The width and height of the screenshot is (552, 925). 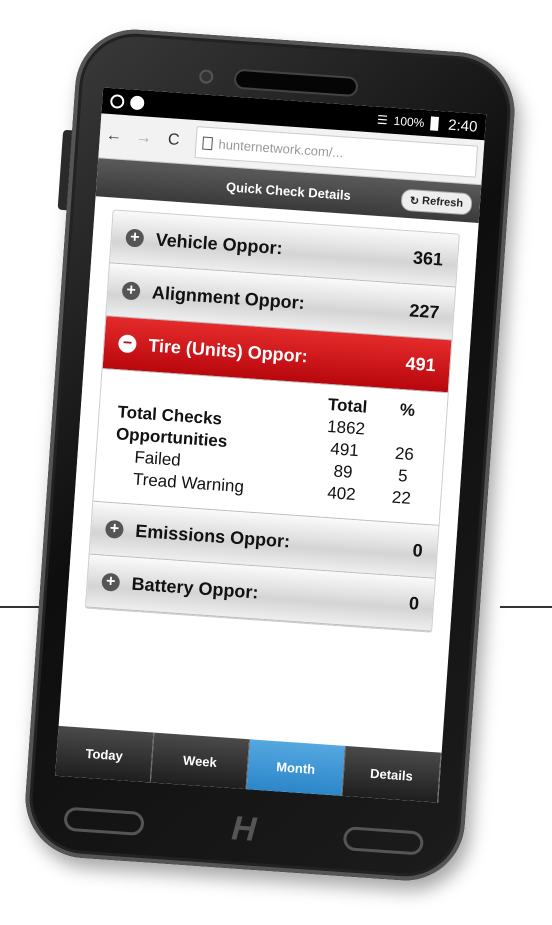 I want to click on whatsapp-icon, so click(x=117, y=101).